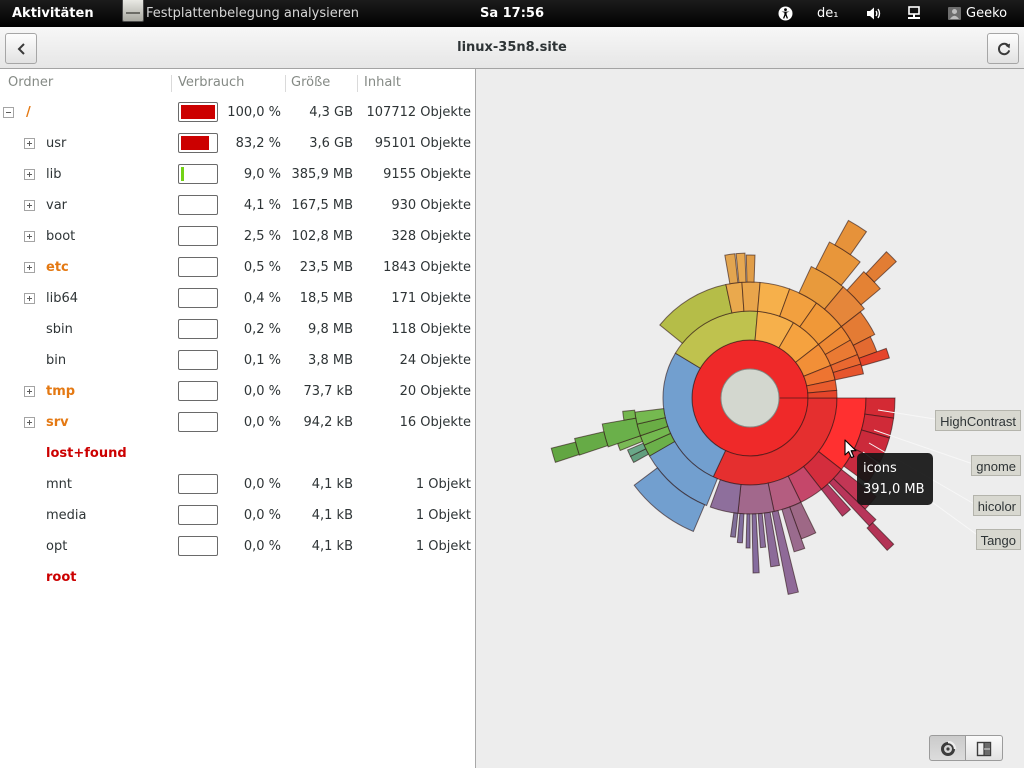  I want to click on clock: Sa 17:56, so click(512, 13).